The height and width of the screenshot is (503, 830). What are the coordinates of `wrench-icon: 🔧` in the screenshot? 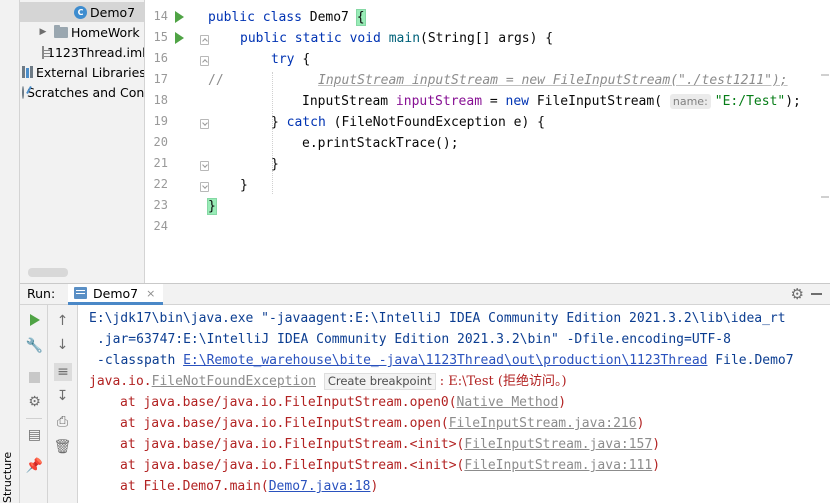 It's located at (34, 346).